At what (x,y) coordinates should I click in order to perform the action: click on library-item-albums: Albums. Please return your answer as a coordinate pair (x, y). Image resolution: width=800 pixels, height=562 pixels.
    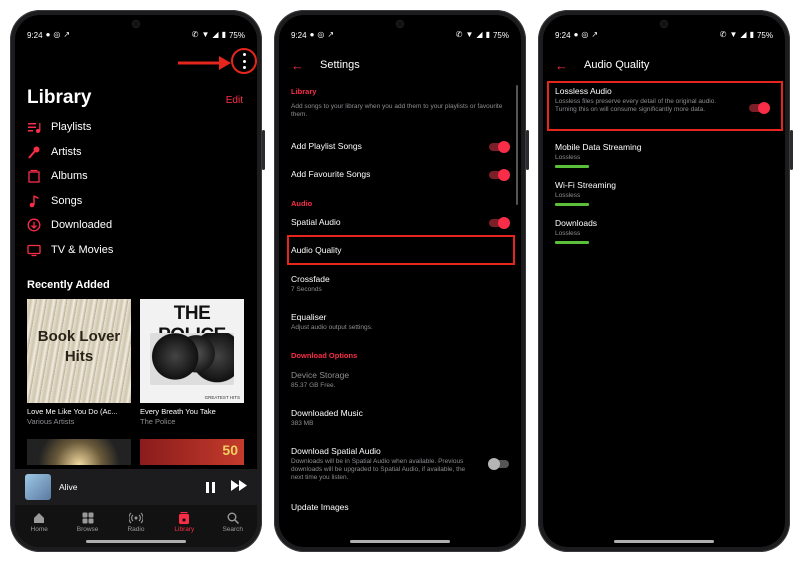
    Looking at the image, I should click on (136, 176).